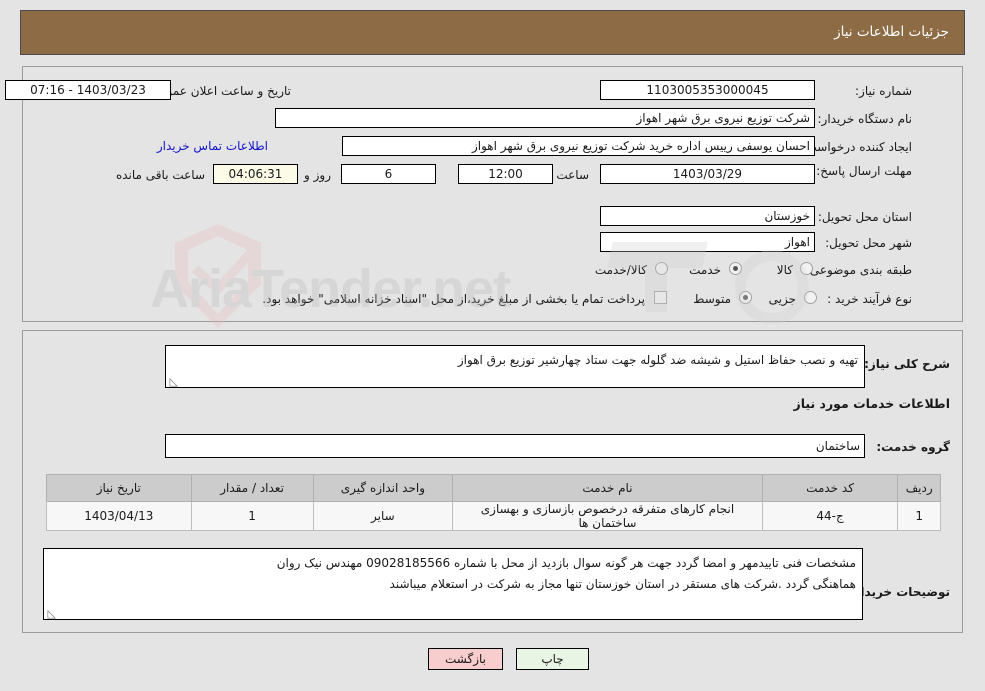  I want to click on deadline-hour-label: ساعت, so click(572, 175).